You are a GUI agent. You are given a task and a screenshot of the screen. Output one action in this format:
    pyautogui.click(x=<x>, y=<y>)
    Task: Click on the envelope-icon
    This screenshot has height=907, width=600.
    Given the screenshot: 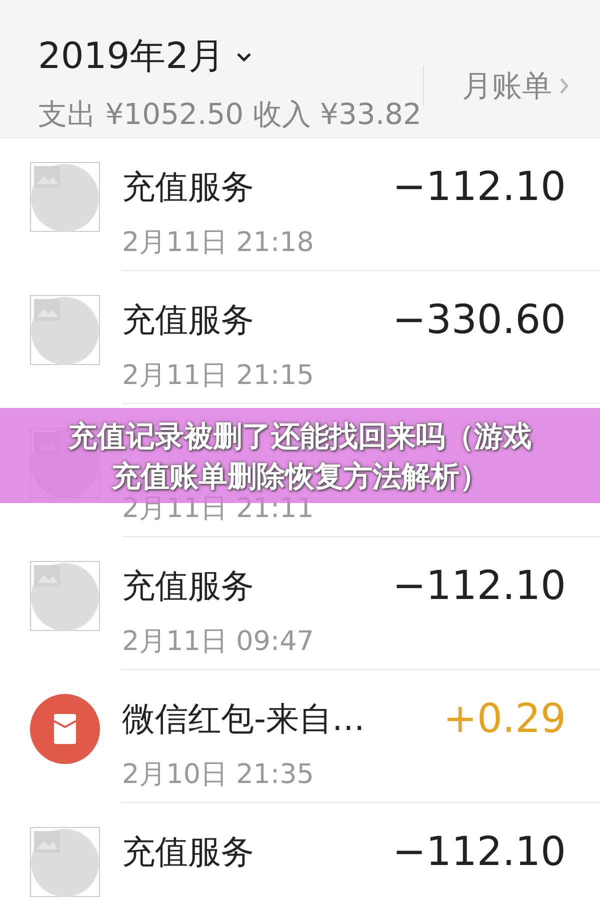 What is the action you would take?
    pyautogui.click(x=65, y=729)
    